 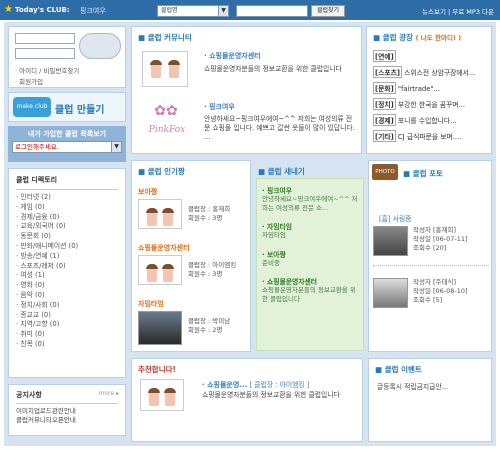 What do you see at coordinates (67, 218) in the screenshot?
I see `directory-item: · 경제/금융 (0)` at bounding box center [67, 218].